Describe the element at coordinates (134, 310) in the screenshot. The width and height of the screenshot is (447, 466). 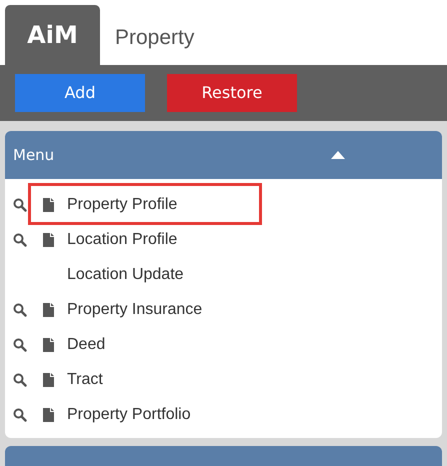
I see `menu-item: Property Insurance` at that location.